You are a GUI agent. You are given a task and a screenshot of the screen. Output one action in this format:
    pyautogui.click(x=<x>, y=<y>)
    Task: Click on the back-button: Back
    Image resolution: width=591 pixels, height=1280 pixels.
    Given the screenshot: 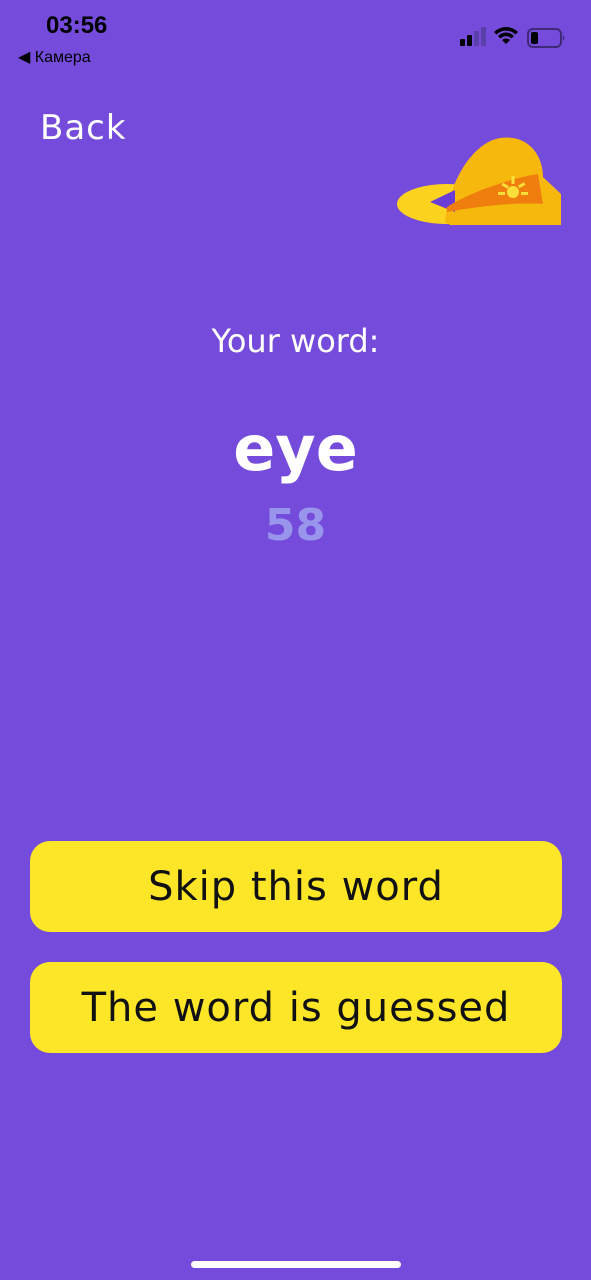 What is the action you would take?
    pyautogui.click(x=83, y=128)
    